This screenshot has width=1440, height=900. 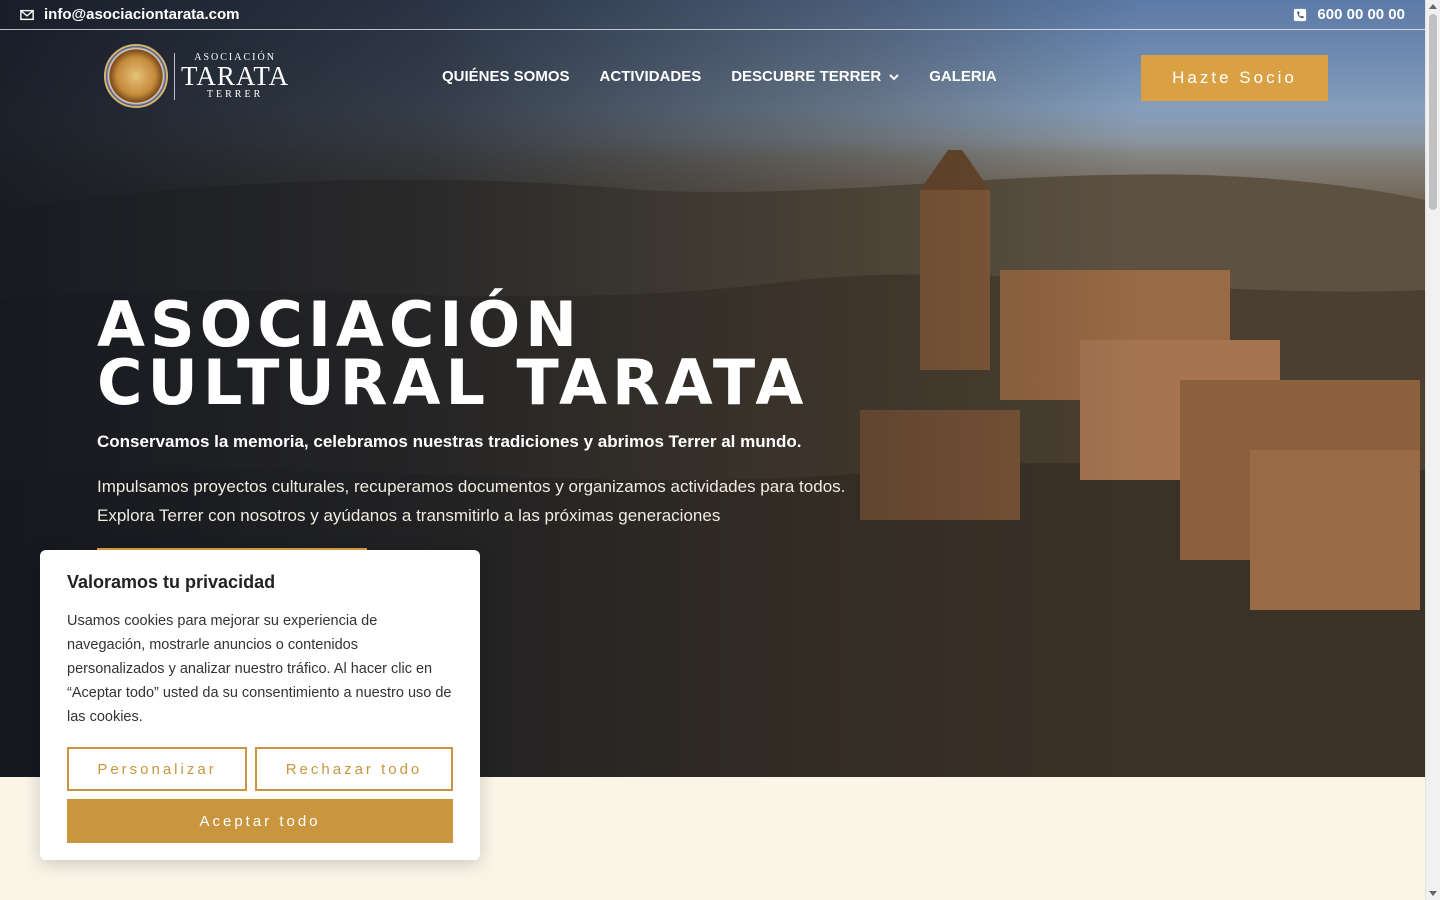 I want to click on envelope-icon, so click(x=27, y=14).